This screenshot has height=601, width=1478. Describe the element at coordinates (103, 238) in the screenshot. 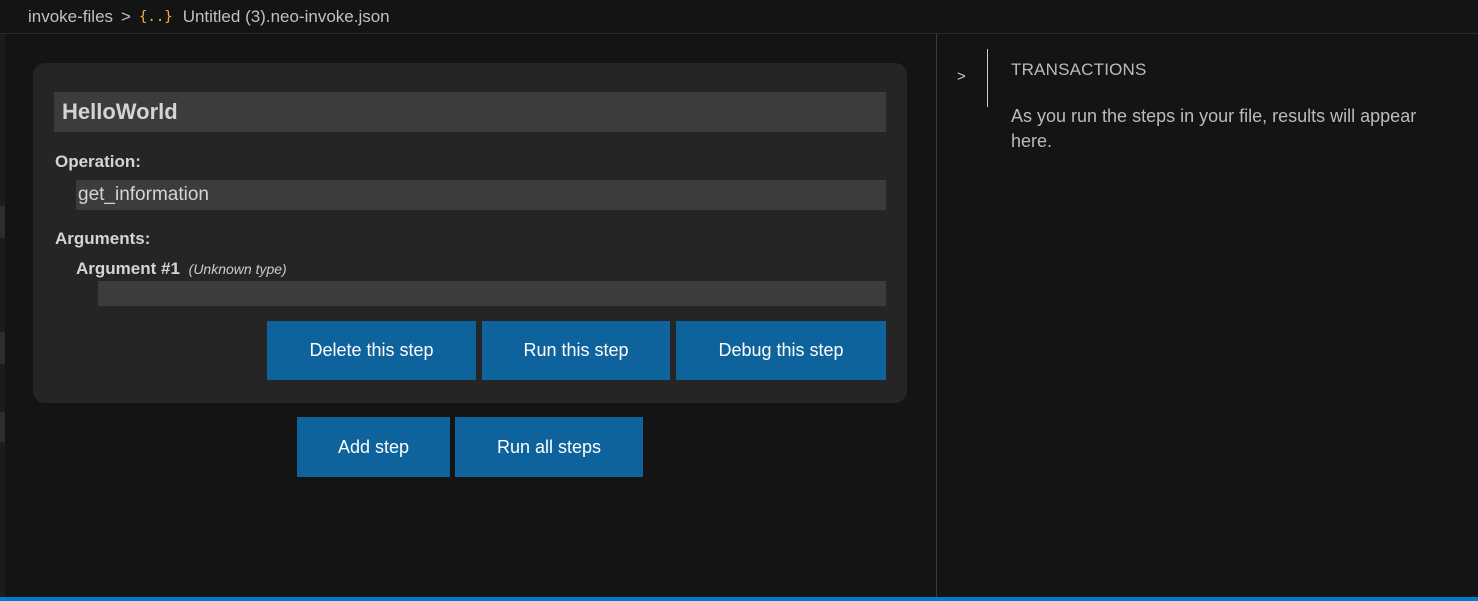

I see `arguments-label: Arguments:` at that location.